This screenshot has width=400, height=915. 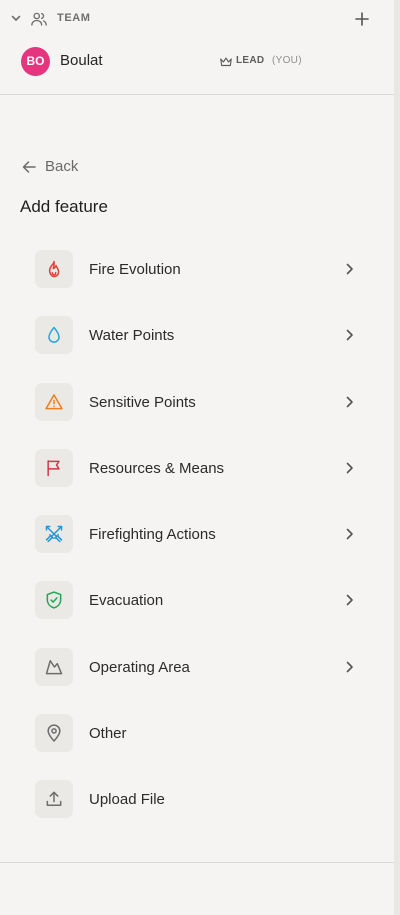 I want to click on flag-icon, so click(x=53, y=468).